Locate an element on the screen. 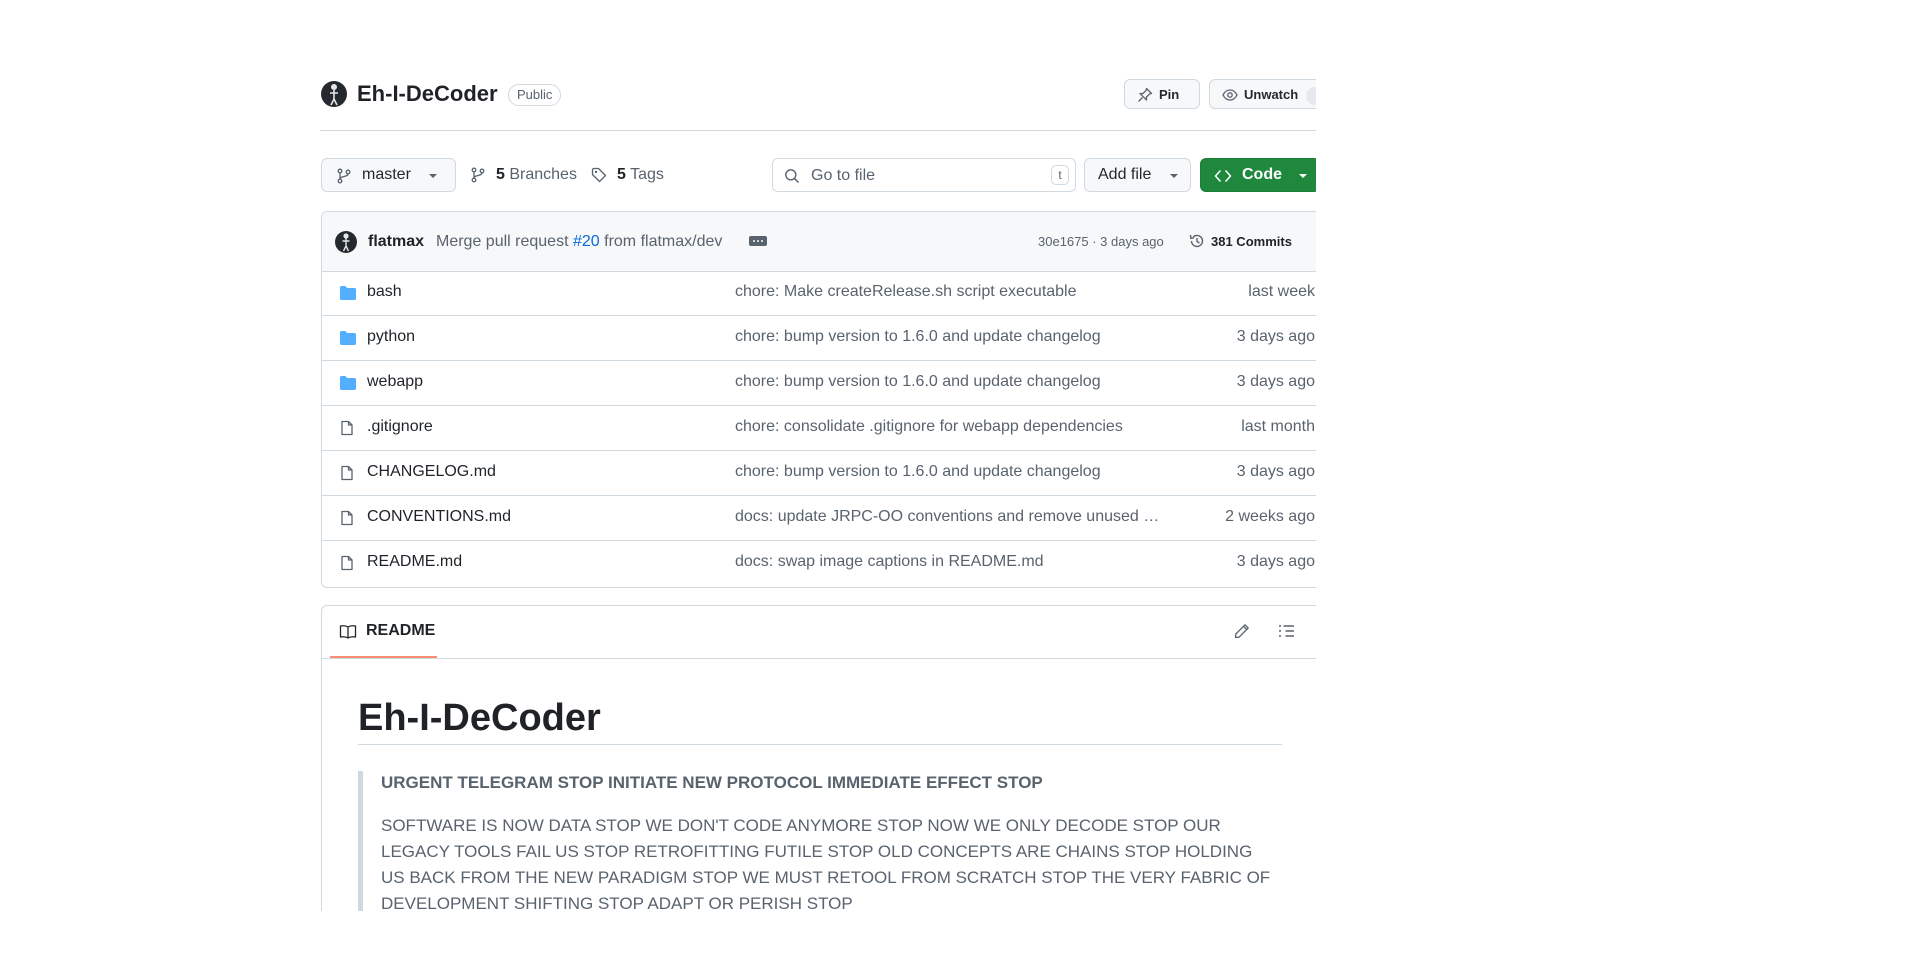  owner-avatar is located at coordinates (334, 94).